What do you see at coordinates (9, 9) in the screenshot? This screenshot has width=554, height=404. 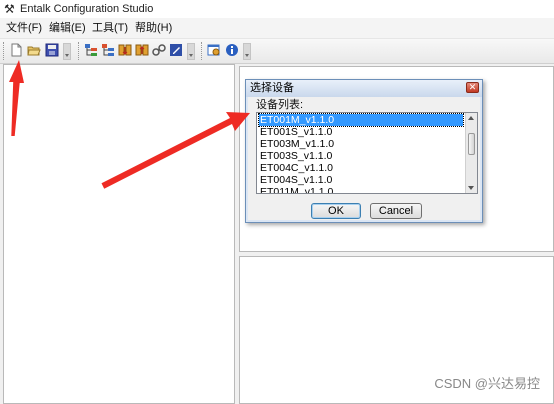 I see `tools-icon: ⚒` at bounding box center [9, 9].